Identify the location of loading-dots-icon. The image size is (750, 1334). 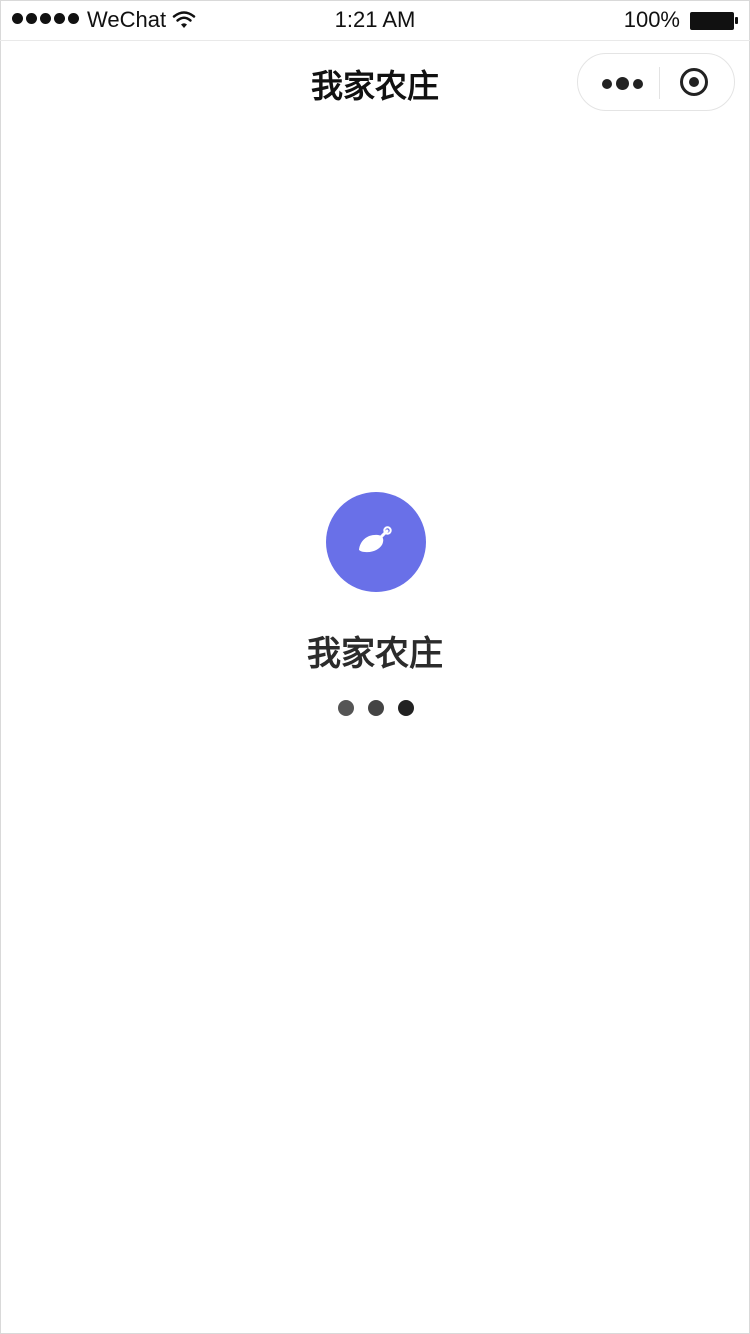
(376, 708).